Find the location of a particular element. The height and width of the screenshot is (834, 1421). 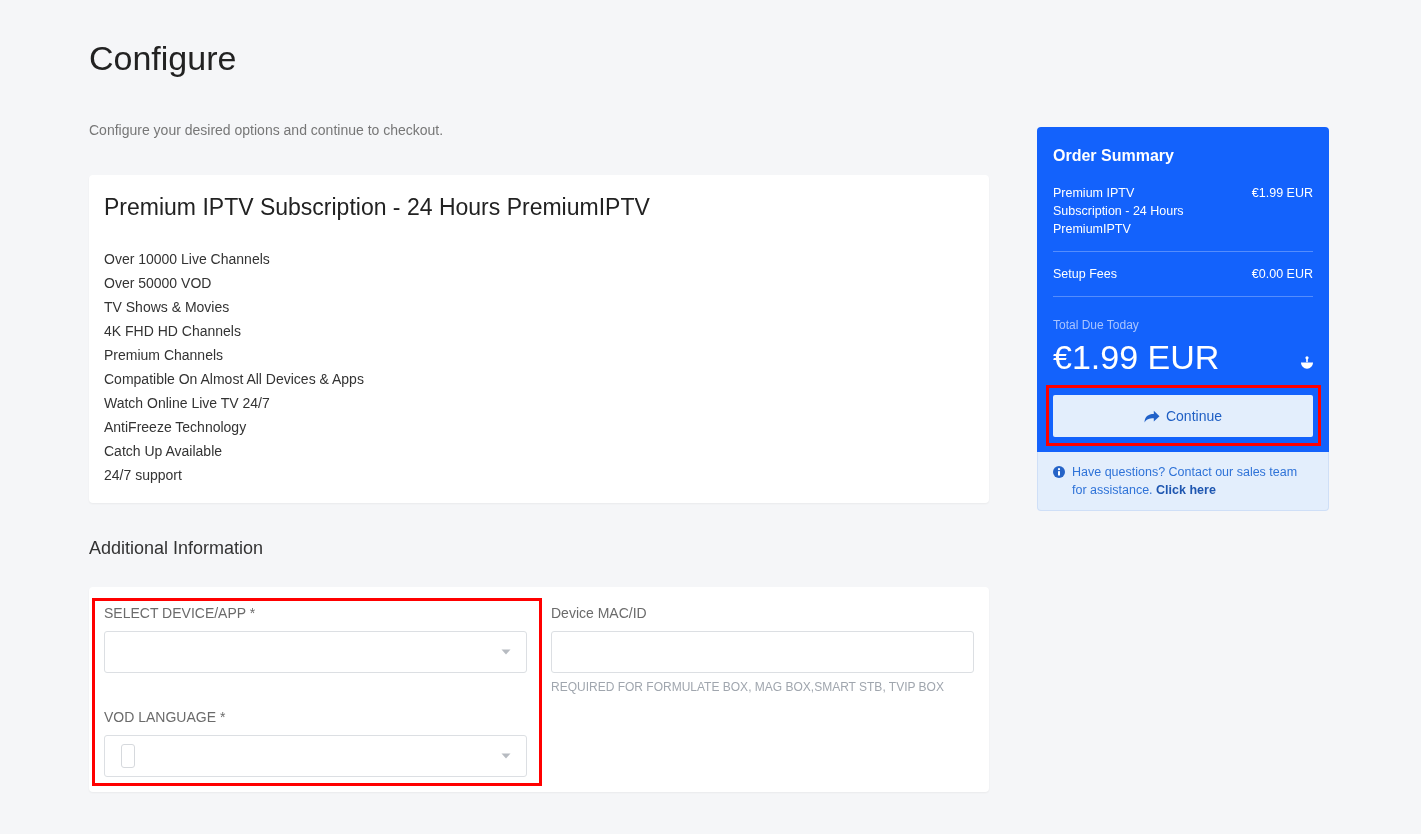

feature-item: AntiFreeze Technology is located at coordinates (176, 427).